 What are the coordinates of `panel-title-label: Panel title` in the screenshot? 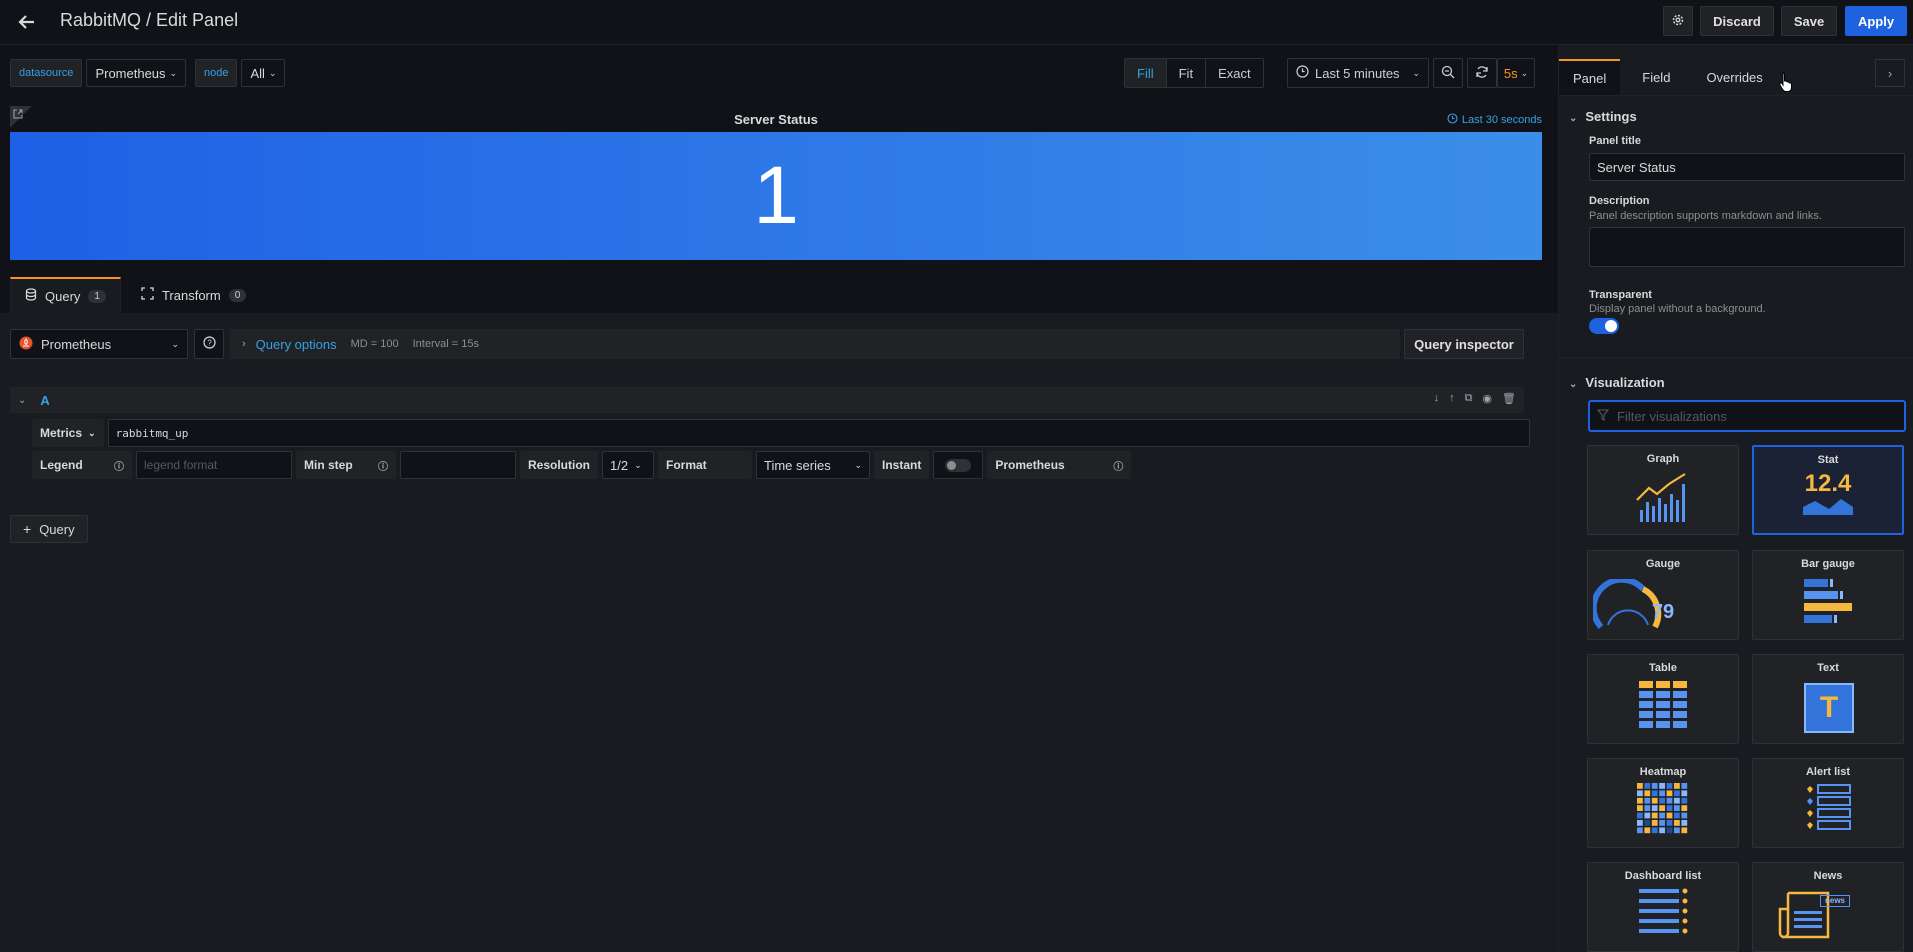 It's located at (1615, 141).